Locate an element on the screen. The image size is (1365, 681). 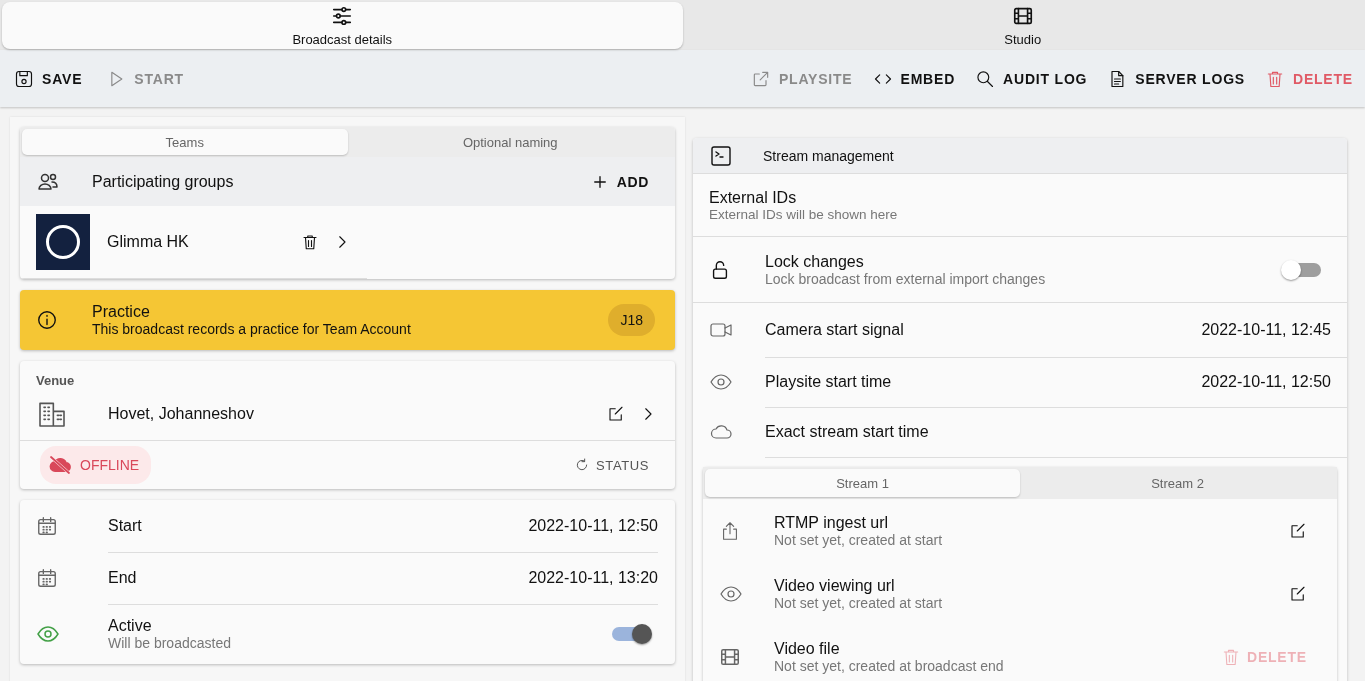
field-label: End is located at coordinates (123, 577).